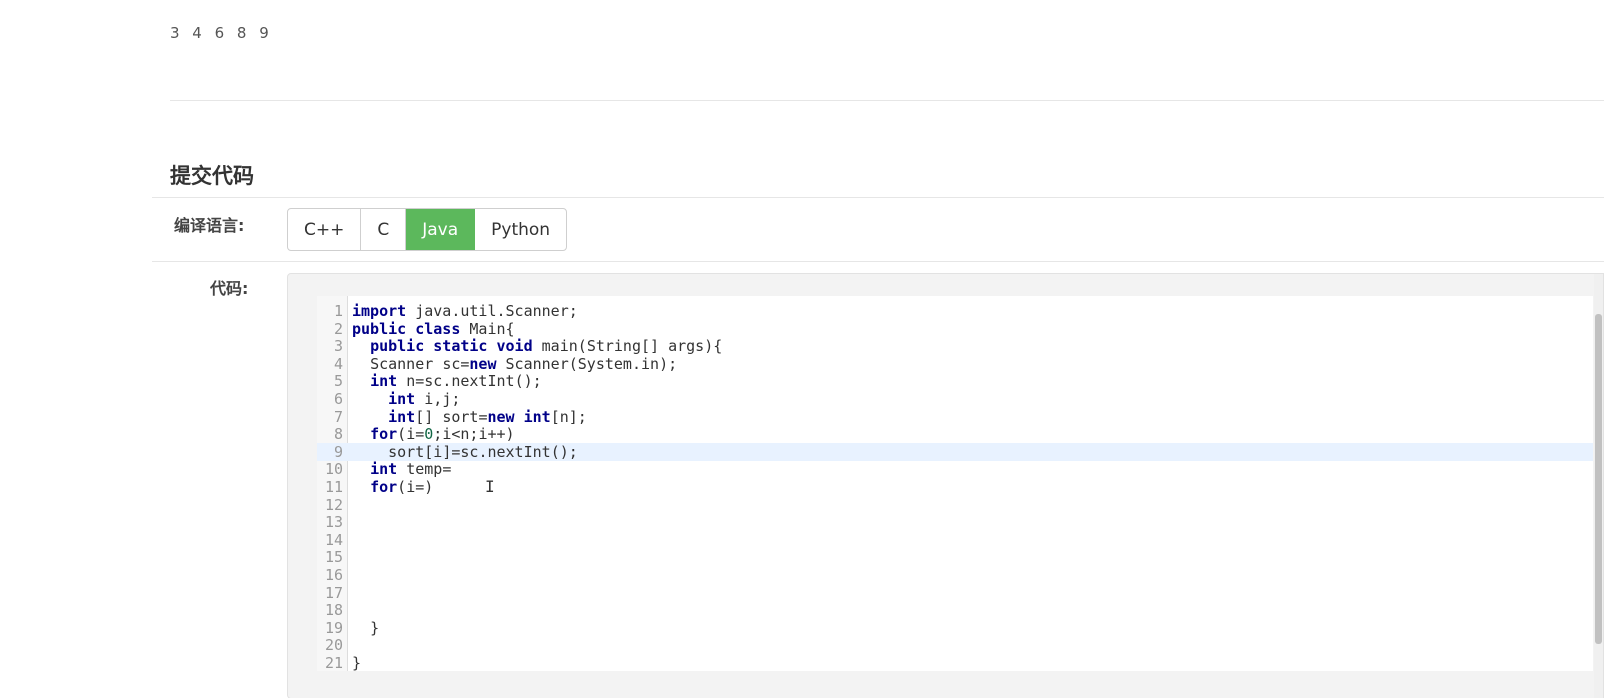 Image resolution: width=1604 pixels, height=698 pixels. I want to click on language-selector: C++ C Java Python, so click(427, 229).